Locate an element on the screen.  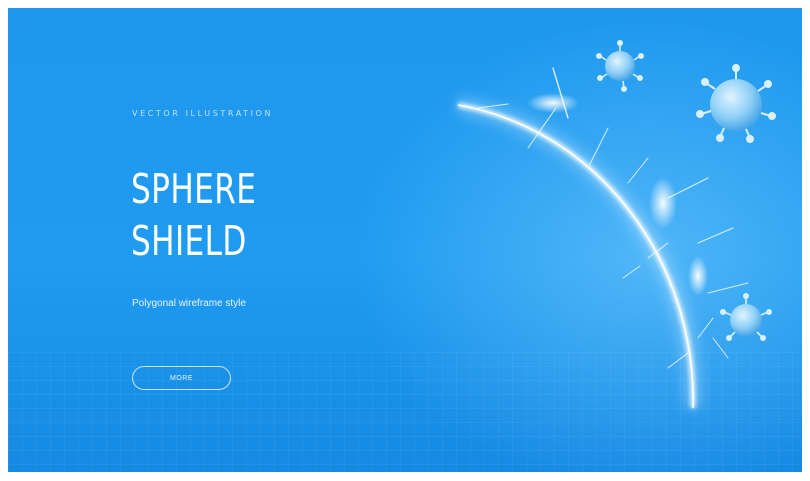
more-button-label: MORE is located at coordinates (181, 378).